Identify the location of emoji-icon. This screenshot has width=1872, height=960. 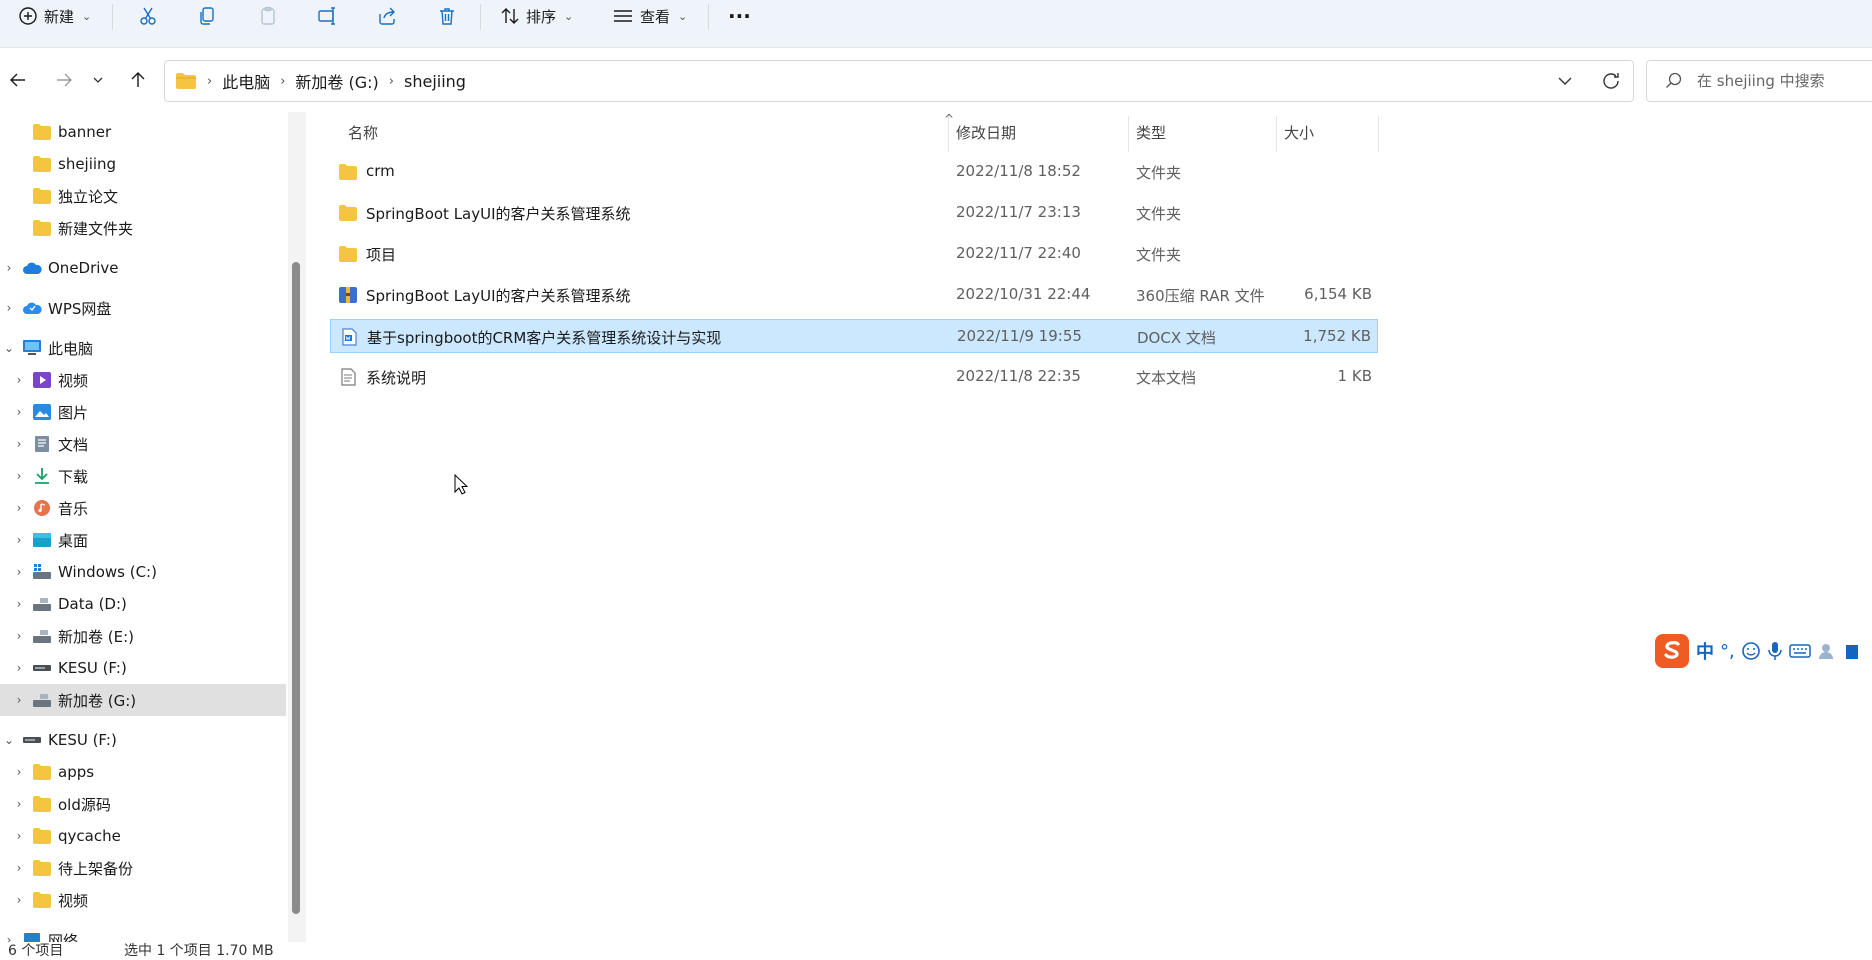
(1751, 651).